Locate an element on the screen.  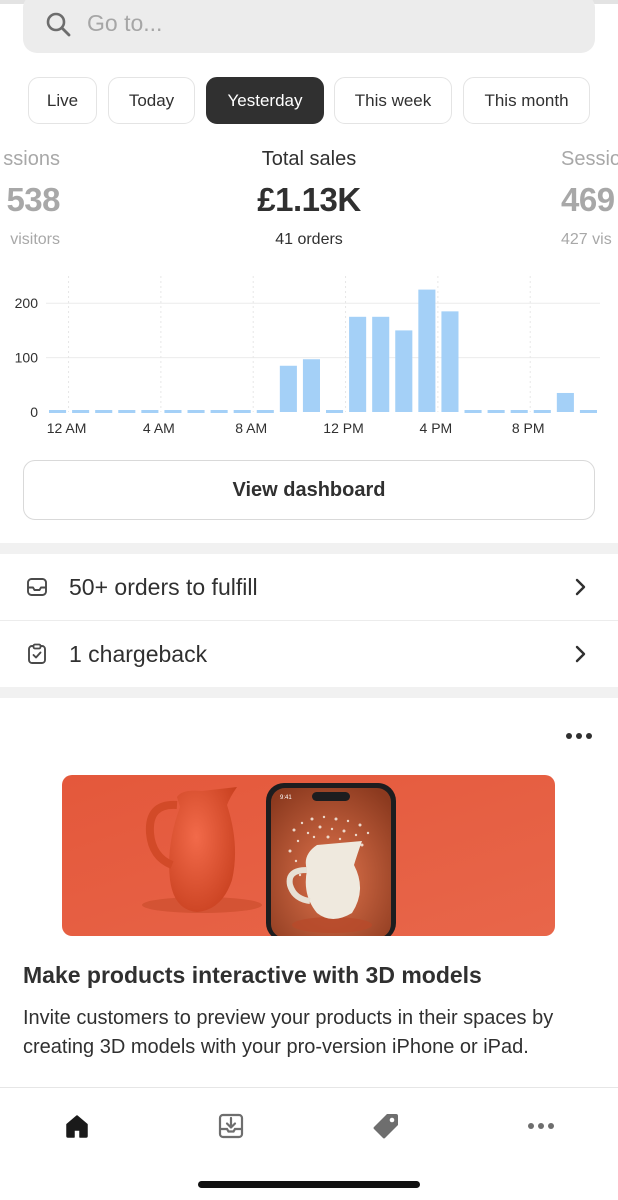
task-orders-to-fulfill: 50+ orders to fulfill is located at coordinates (309, 587).